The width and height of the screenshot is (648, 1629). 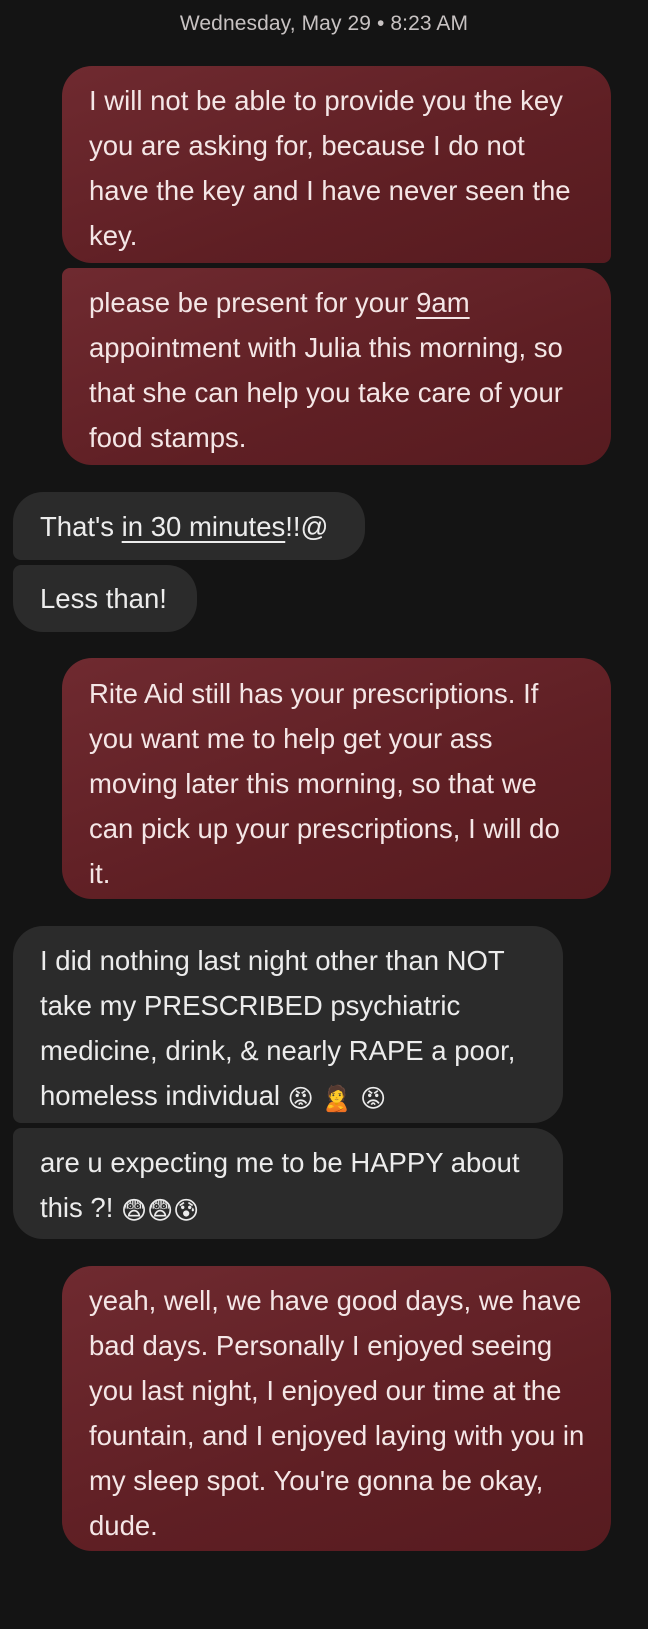 I want to click on conversation-timestamp: Wednesday, May 29 • 8:23 AM, so click(x=324, y=23).